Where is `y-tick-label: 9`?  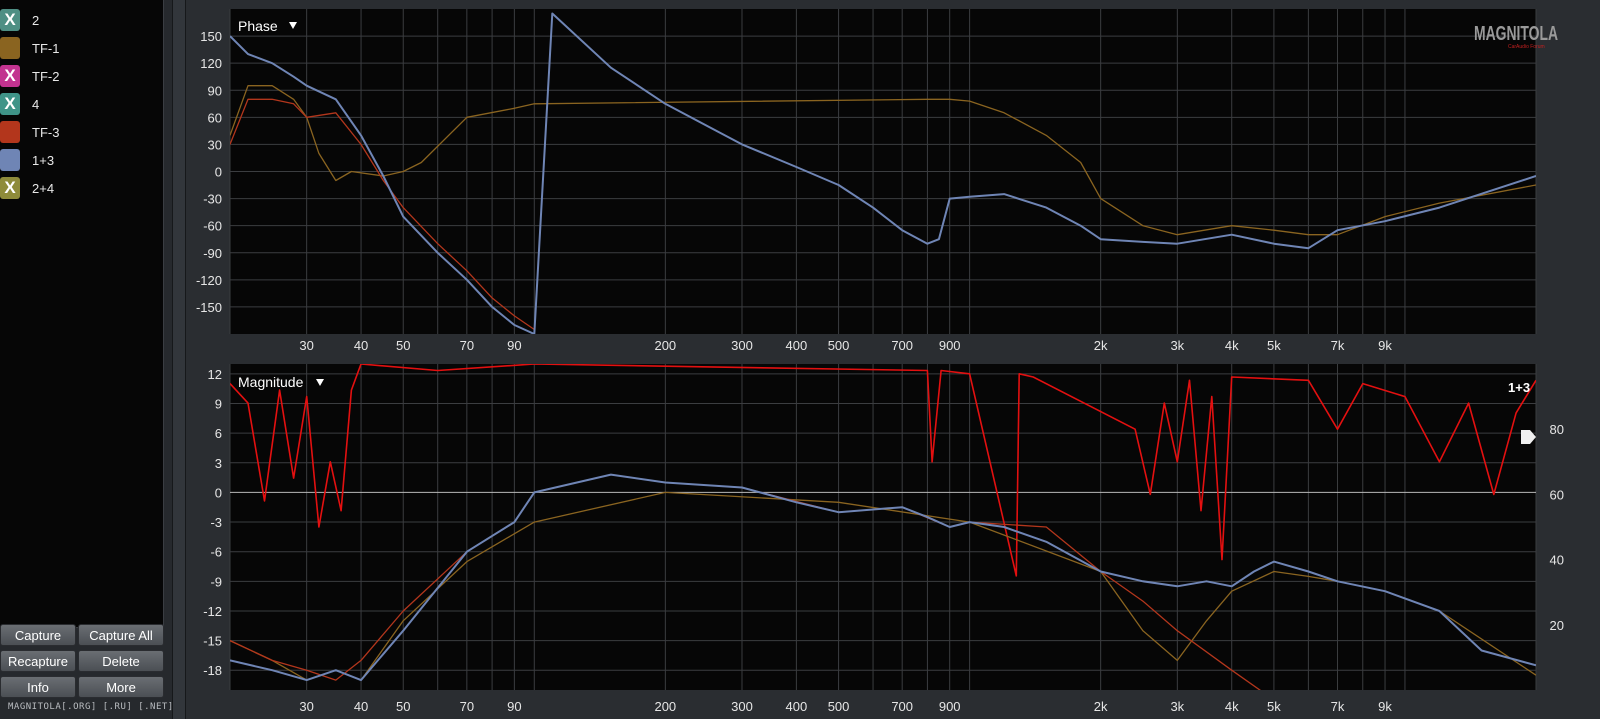
y-tick-label: 9 is located at coordinates (218, 404).